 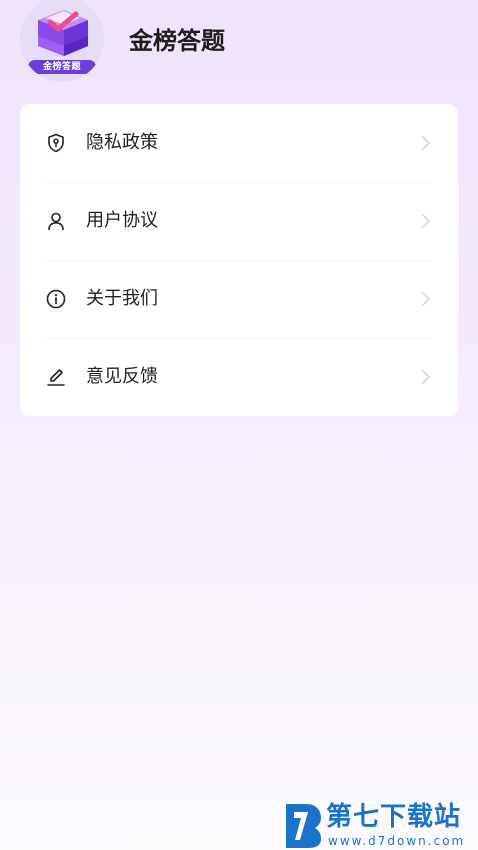 I want to click on app-avatar: 金榜答题, so click(x=62, y=41).